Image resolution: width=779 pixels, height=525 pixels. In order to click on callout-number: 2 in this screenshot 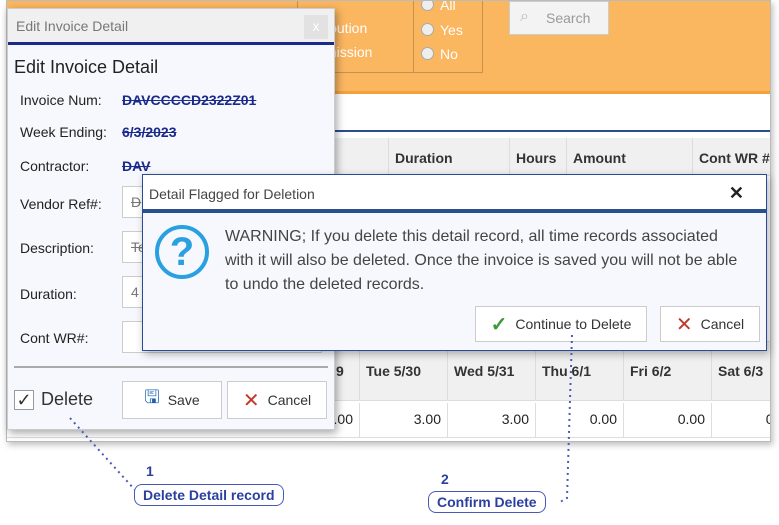, I will do `click(445, 479)`.